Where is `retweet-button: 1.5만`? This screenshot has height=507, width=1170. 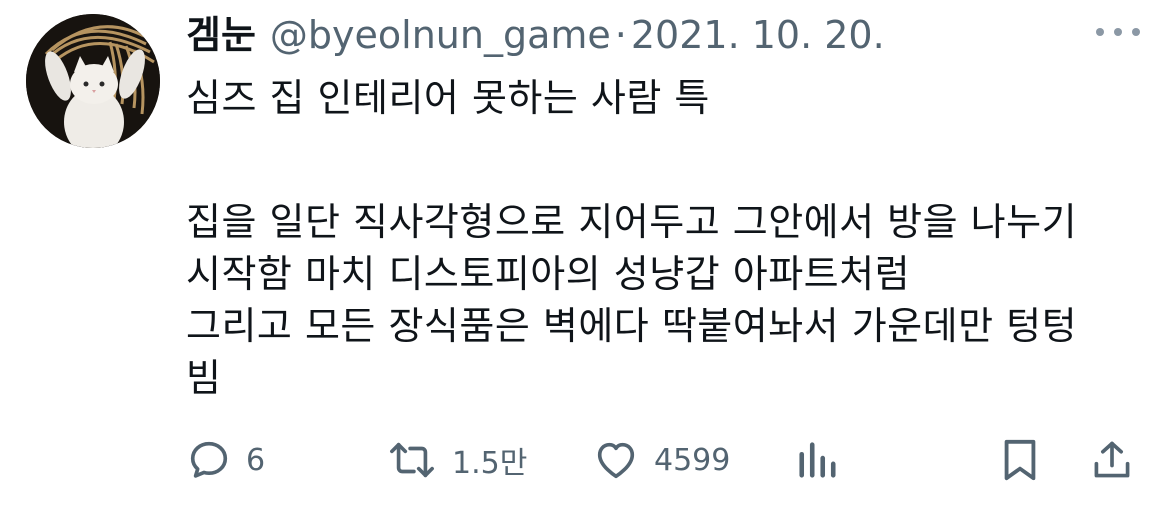
retweet-button: 1.5만 is located at coordinates (456, 460).